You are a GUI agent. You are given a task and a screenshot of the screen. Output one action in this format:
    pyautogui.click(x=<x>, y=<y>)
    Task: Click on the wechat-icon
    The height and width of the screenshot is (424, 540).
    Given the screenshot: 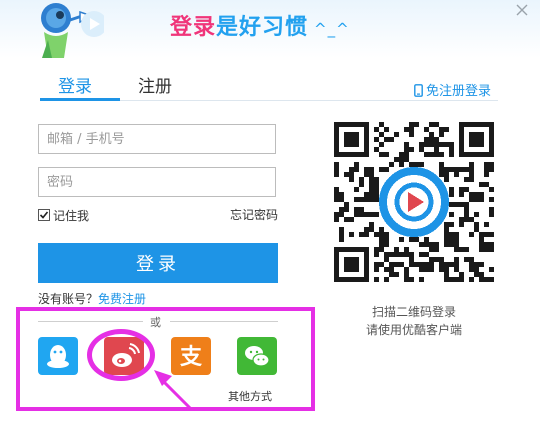 What is the action you would take?
    pyautogui.click(x=257, y=356)
    